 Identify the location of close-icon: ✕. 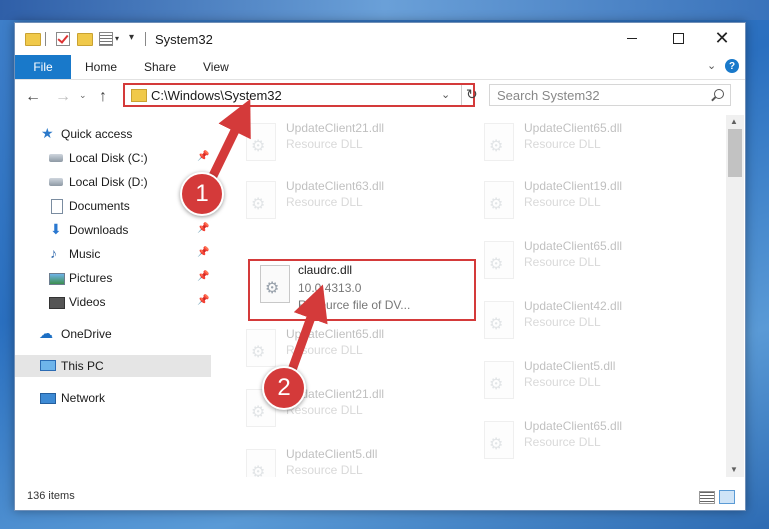
(722, 38).